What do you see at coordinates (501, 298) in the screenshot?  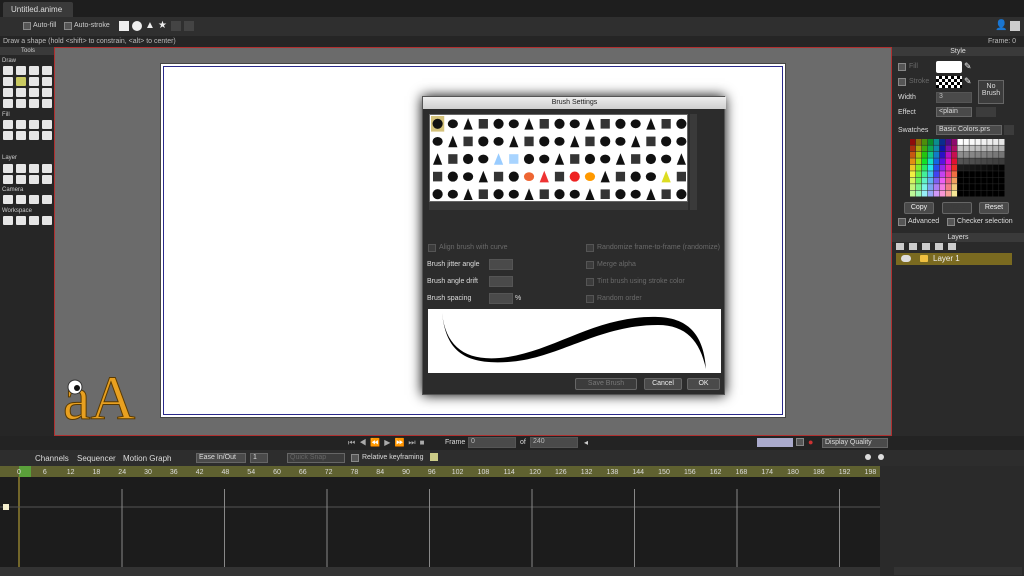 I see `brush-spacing-field` at bounding box center [501, 298].